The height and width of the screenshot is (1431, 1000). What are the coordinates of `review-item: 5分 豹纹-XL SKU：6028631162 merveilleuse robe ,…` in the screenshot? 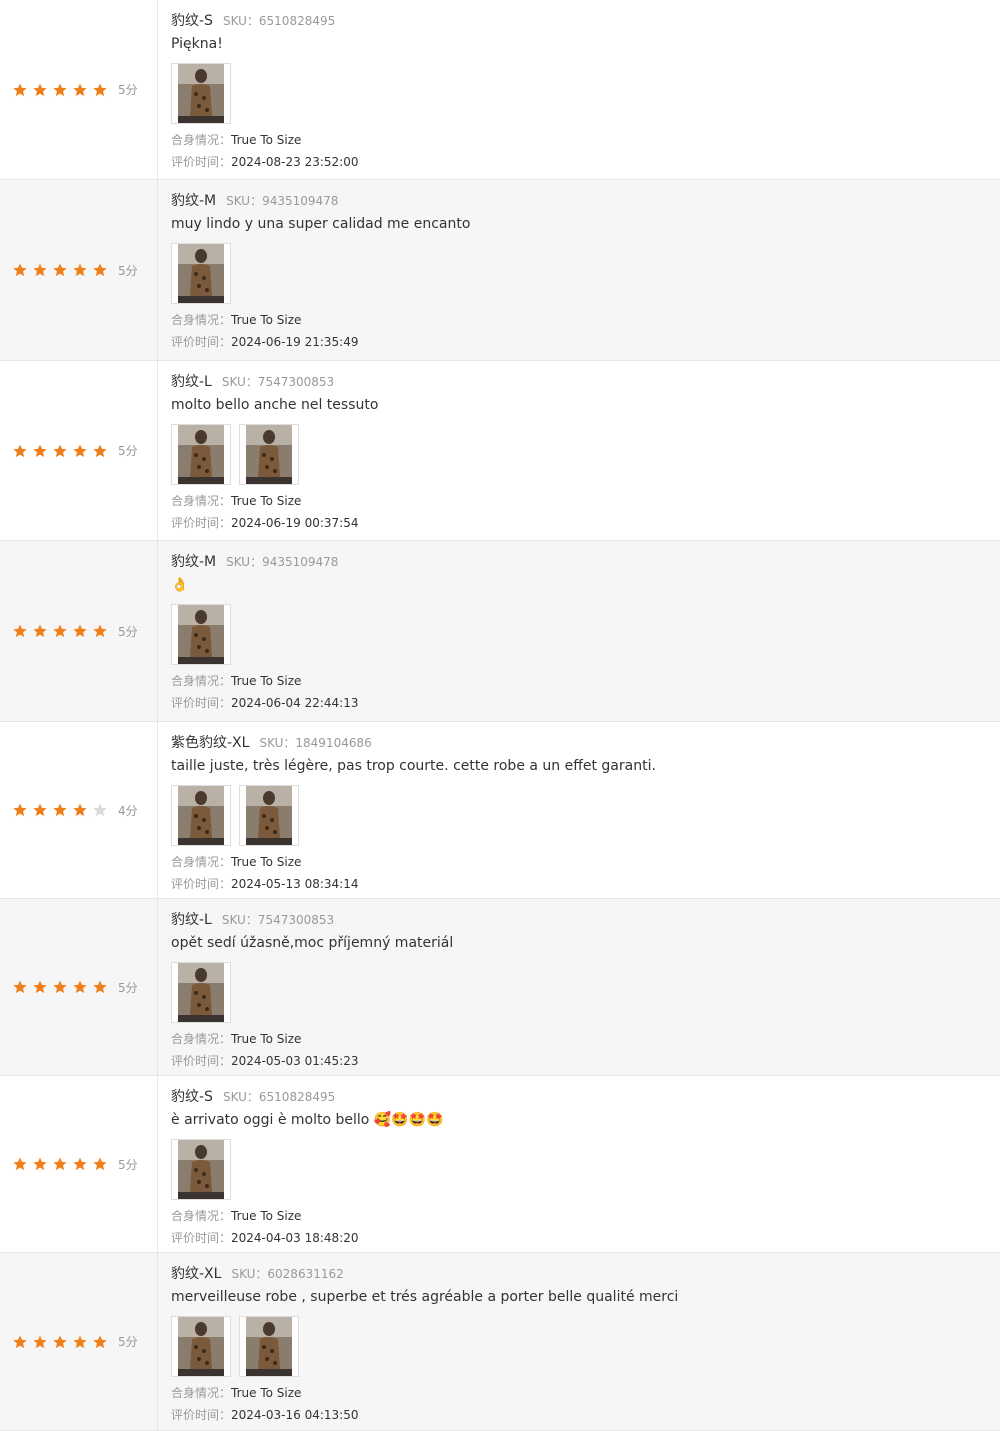 It's located at (500, 1342).